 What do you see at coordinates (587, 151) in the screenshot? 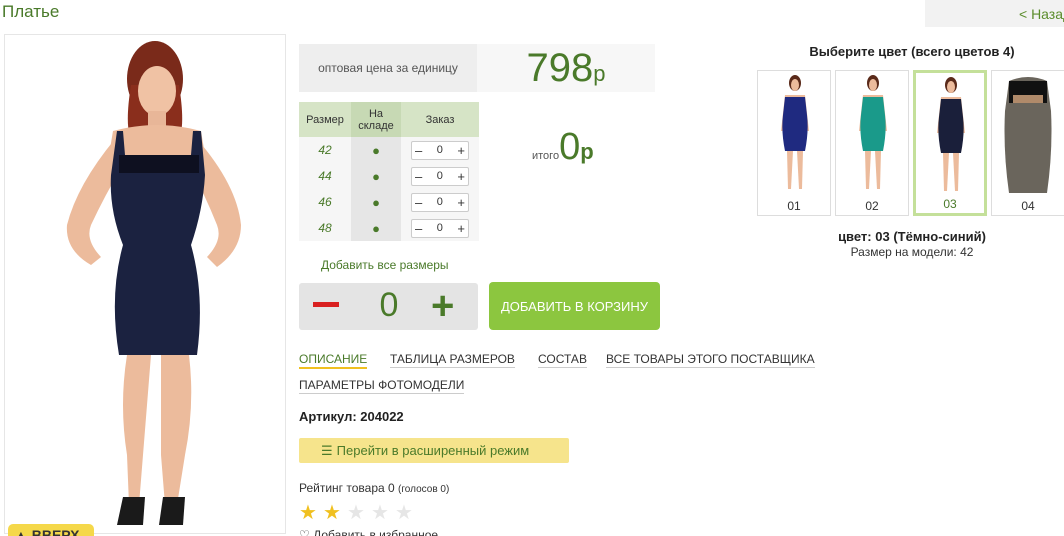
I see `total-currency: р` at bounding box center [587, 151].